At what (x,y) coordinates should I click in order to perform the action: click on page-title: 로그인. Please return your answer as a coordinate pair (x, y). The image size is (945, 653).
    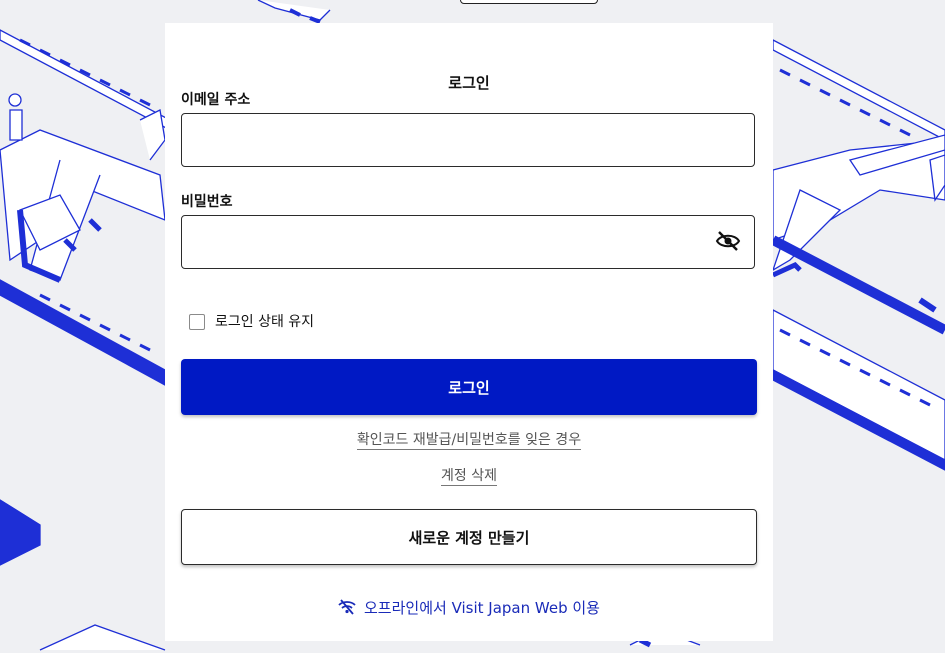
    Looking at the image, I should click on (469, 83).